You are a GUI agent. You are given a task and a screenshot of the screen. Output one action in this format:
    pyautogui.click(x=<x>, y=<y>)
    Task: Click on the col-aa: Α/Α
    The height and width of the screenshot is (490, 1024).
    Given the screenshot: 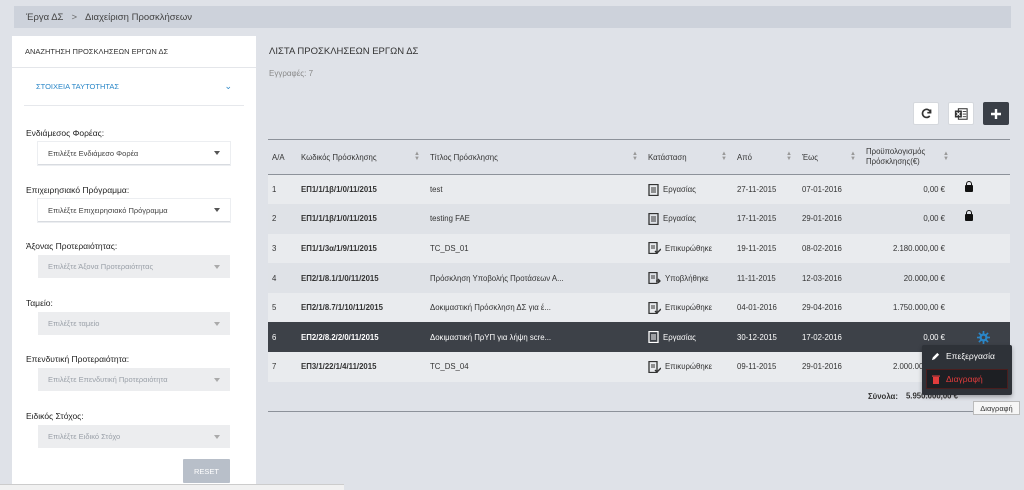 What is the action you would take?
    pyautogui.click(x=278, y=157)
    